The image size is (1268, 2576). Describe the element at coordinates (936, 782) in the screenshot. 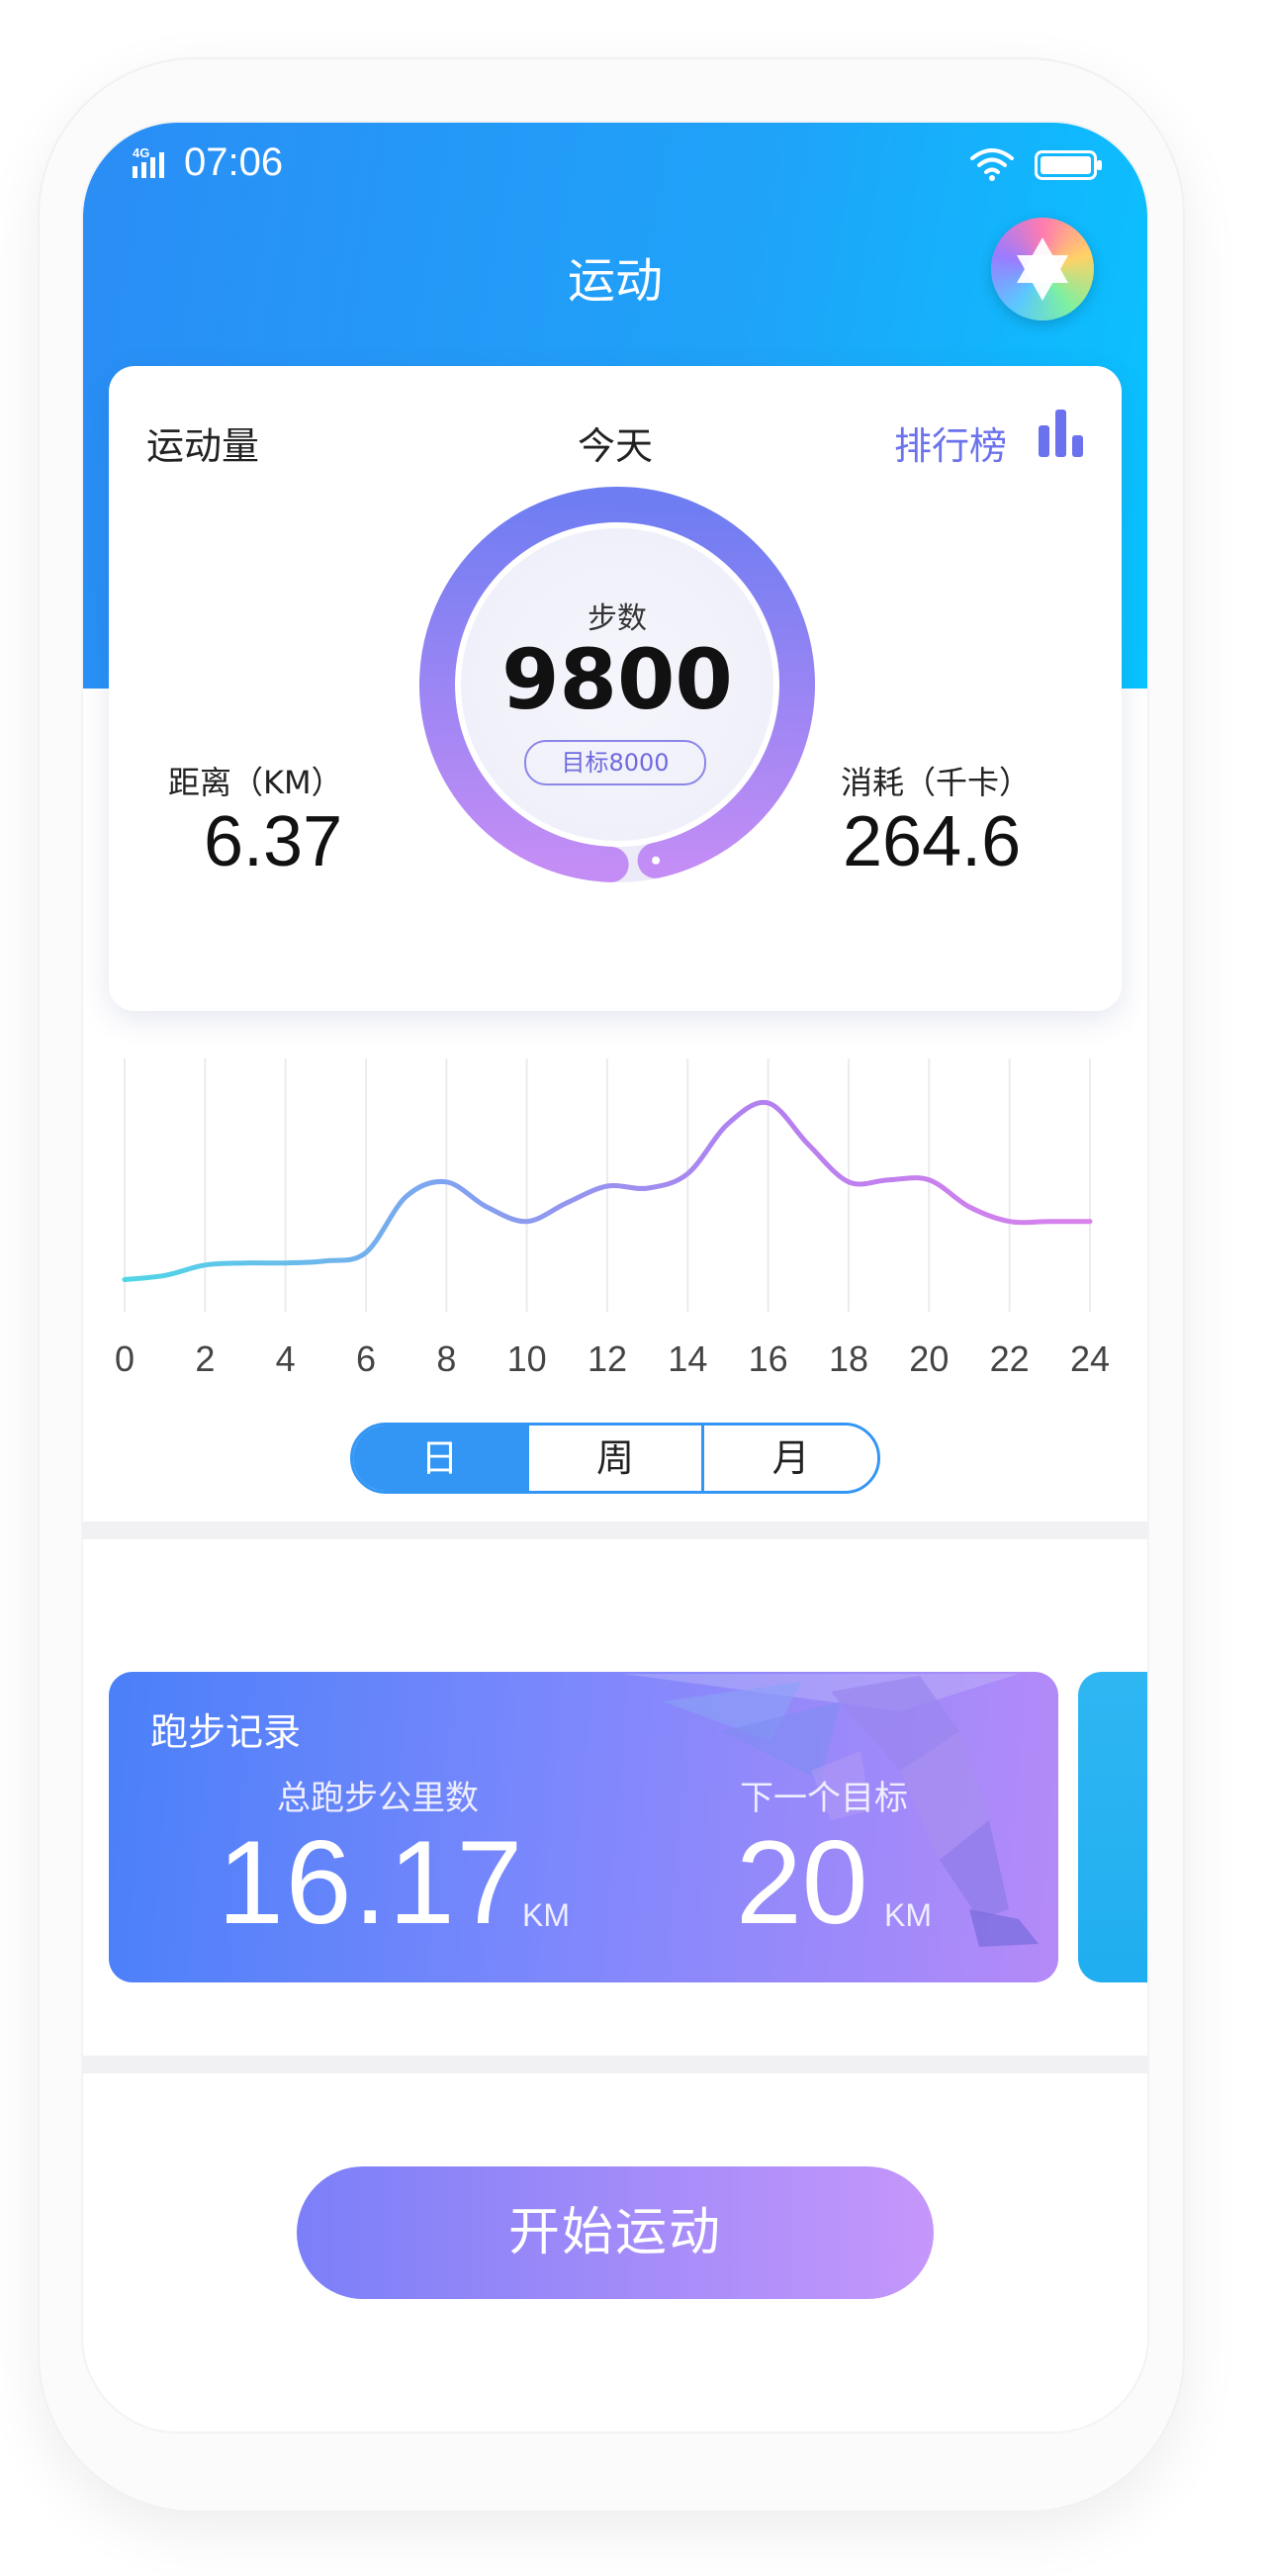

I see `calories-label: 消耗（千卡）` at that location.